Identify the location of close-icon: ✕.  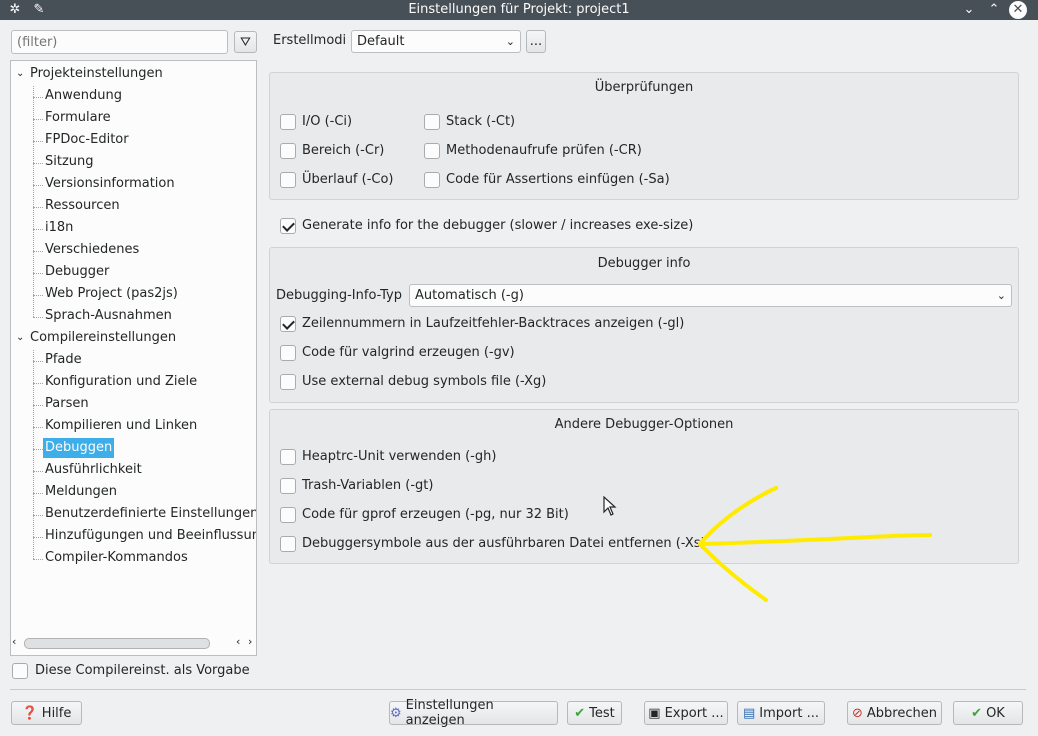
(1018, 10).